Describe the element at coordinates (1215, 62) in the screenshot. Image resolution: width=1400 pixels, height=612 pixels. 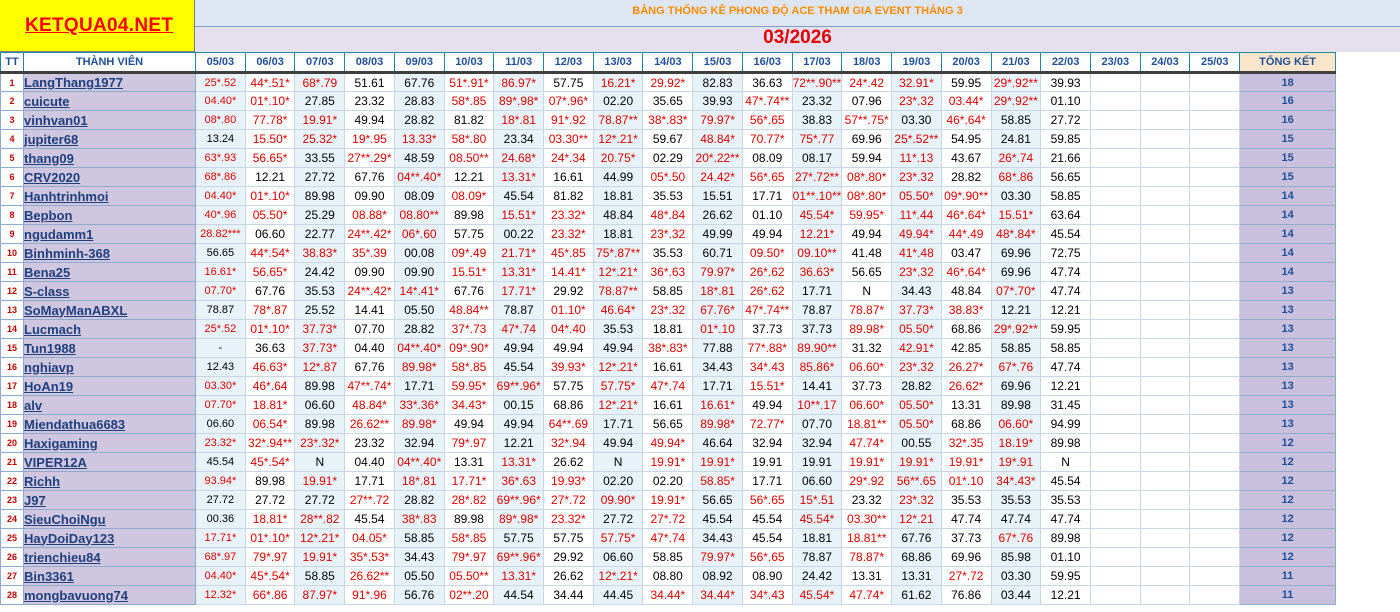
I see `column-header-date: 25/03` at that location.